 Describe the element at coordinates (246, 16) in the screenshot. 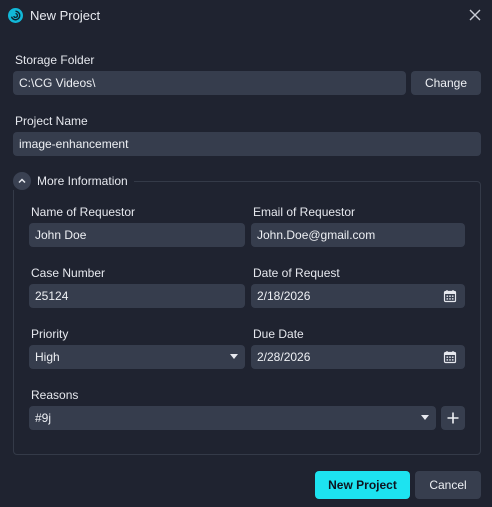

I see `title-bar: New Project` at that location.